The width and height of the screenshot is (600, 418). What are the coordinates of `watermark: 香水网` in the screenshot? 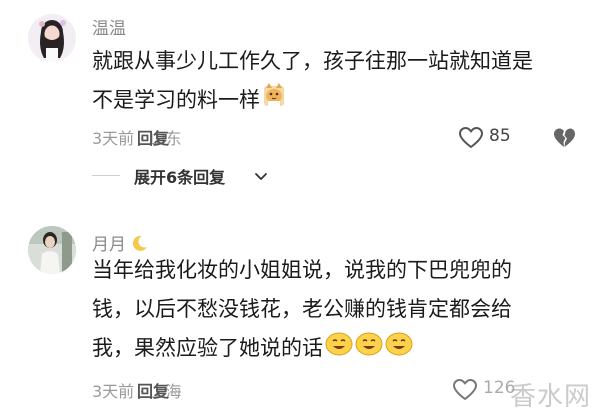 It's located at (551, 397).